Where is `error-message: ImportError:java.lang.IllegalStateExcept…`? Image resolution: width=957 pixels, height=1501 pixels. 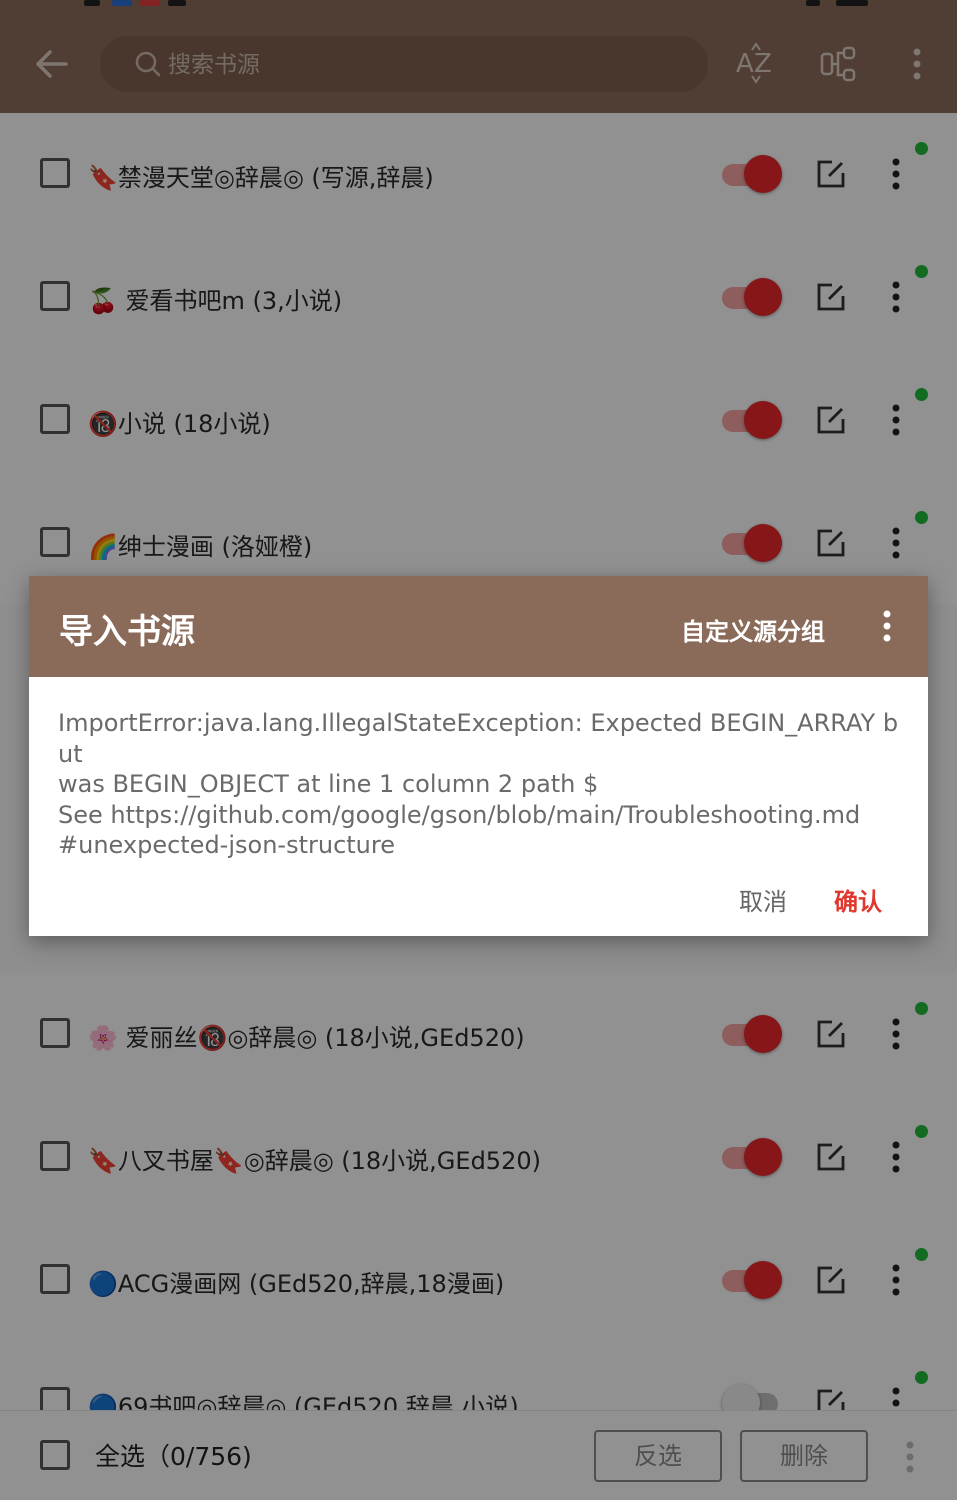 error-message: ImportError:java.lang.IllegalStateExcept… is located at coordinates (478, 784).